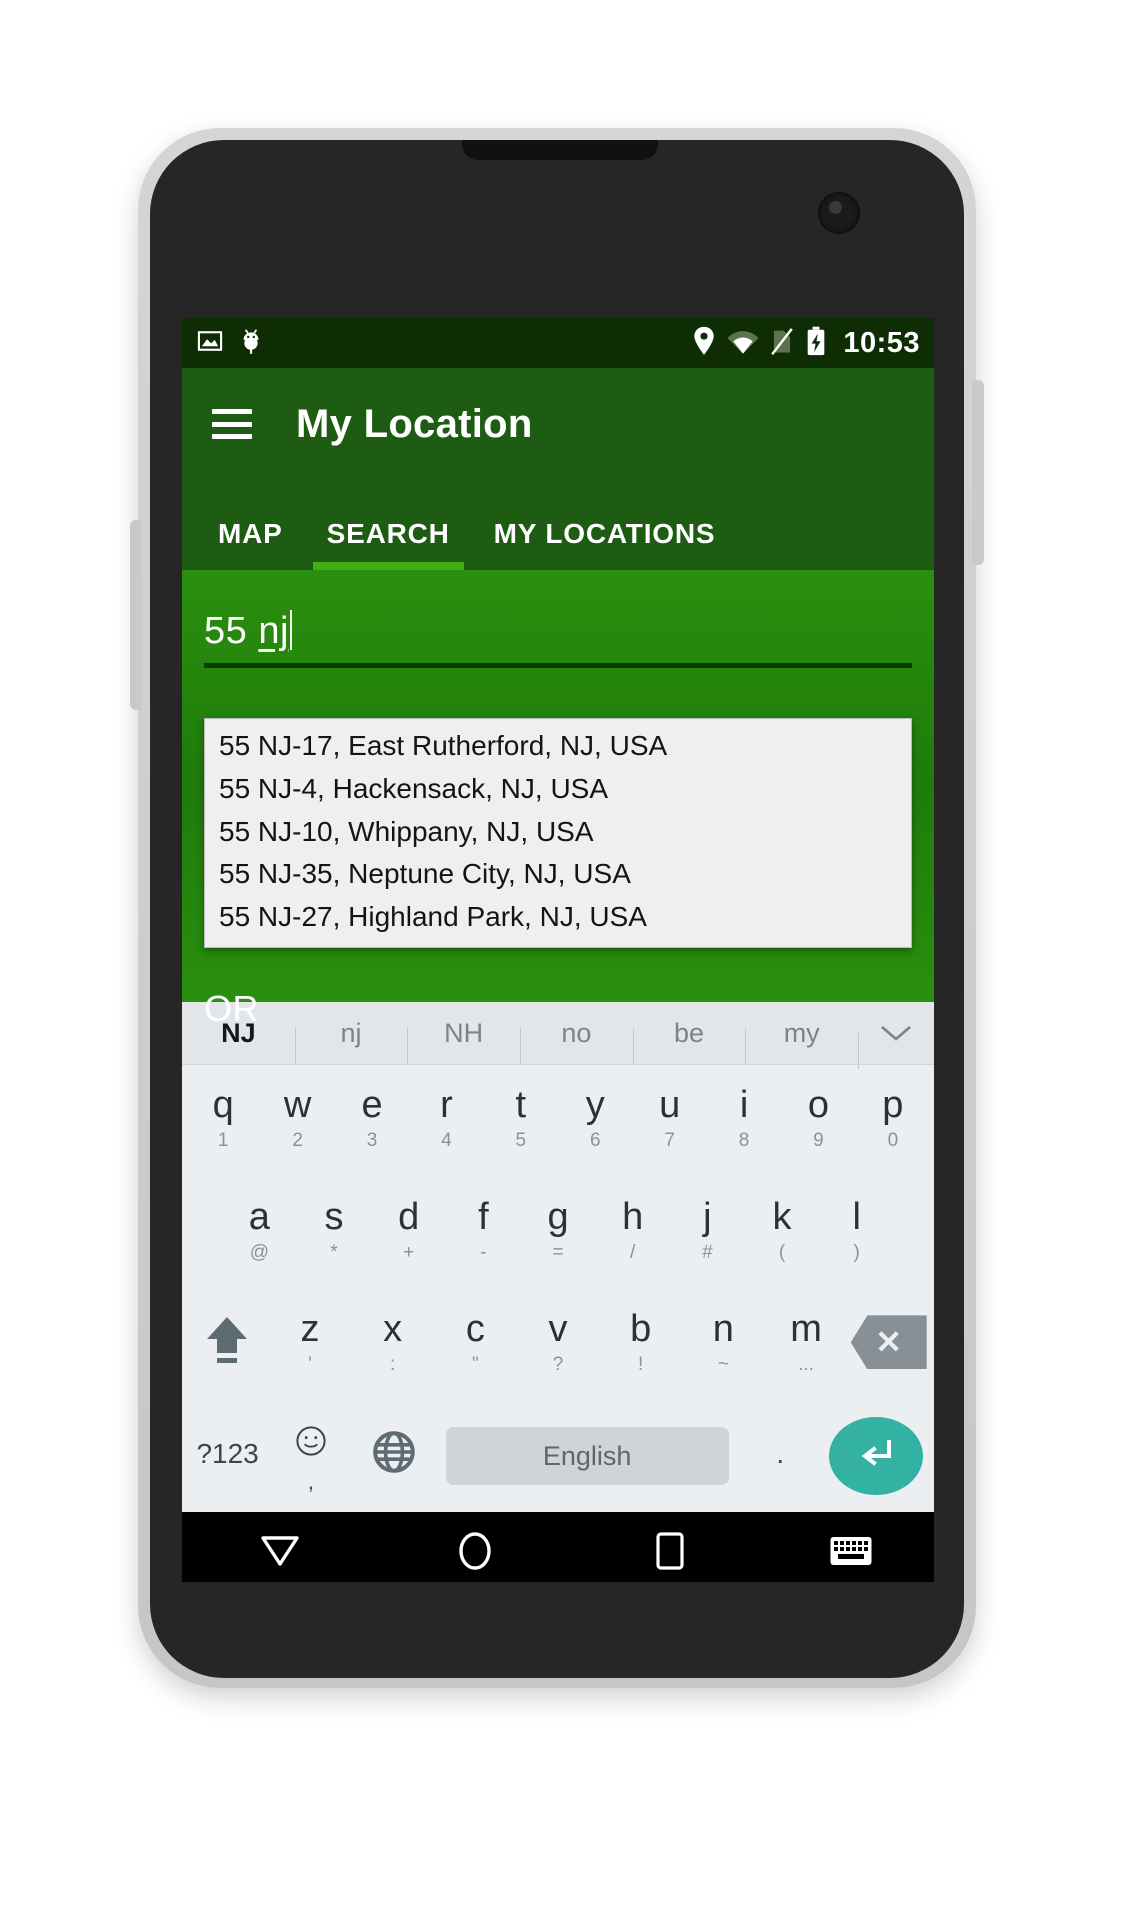  What do you see at coordinates (251, 343) in the screenshot?
I see `android-debug-icon` at bounding box center [251, 343].